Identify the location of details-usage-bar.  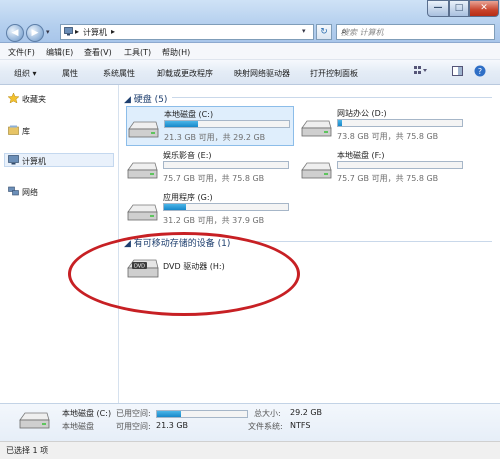
(202, 414).